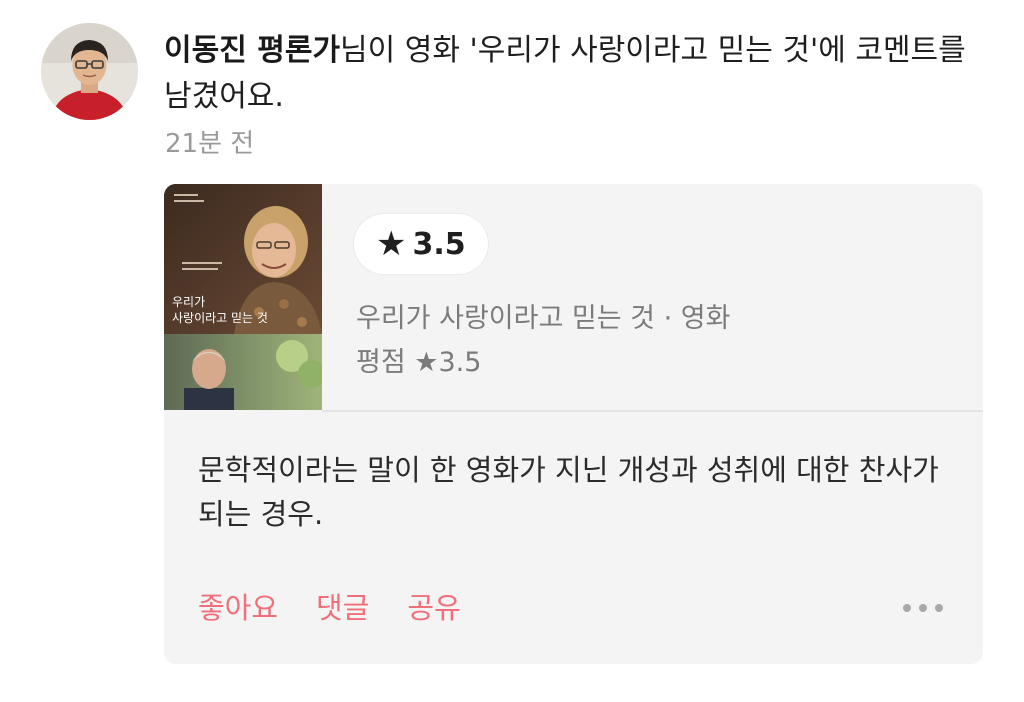 This screenshot has height=702, width=1024. I want to click on divider, so click(652, 411).